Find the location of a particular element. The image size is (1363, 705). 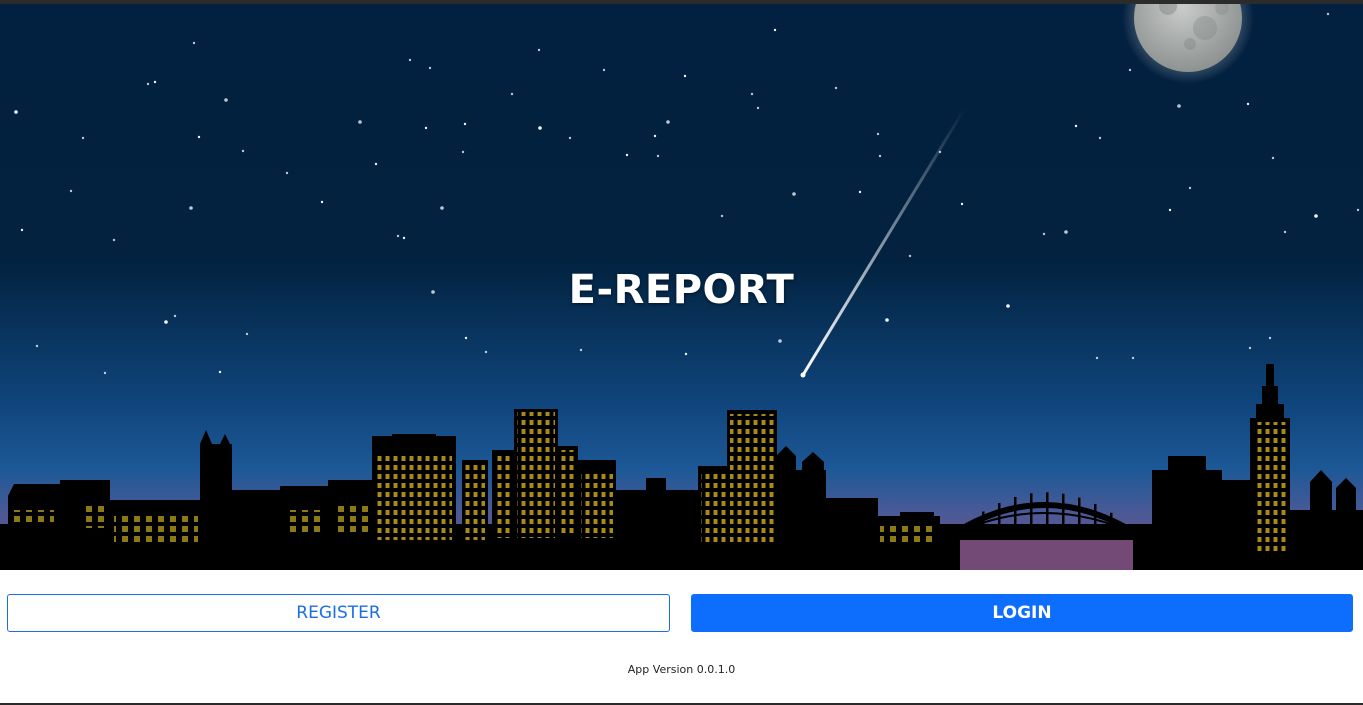

login-button-label: LOGIN is located at coordinates (1022, 613).